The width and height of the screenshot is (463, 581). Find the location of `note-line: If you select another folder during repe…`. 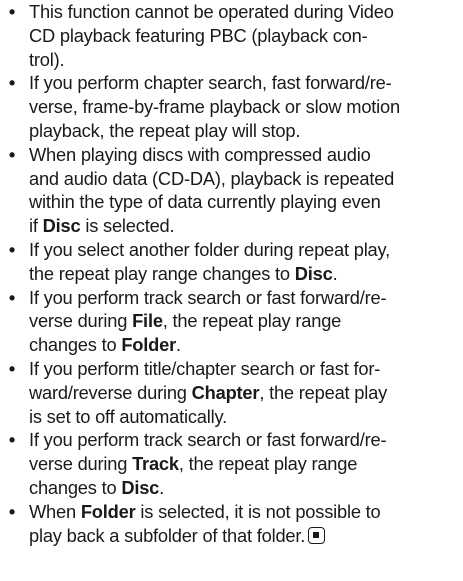

note-line: If you select another folder during repe… is located at coordinates (209, 249).